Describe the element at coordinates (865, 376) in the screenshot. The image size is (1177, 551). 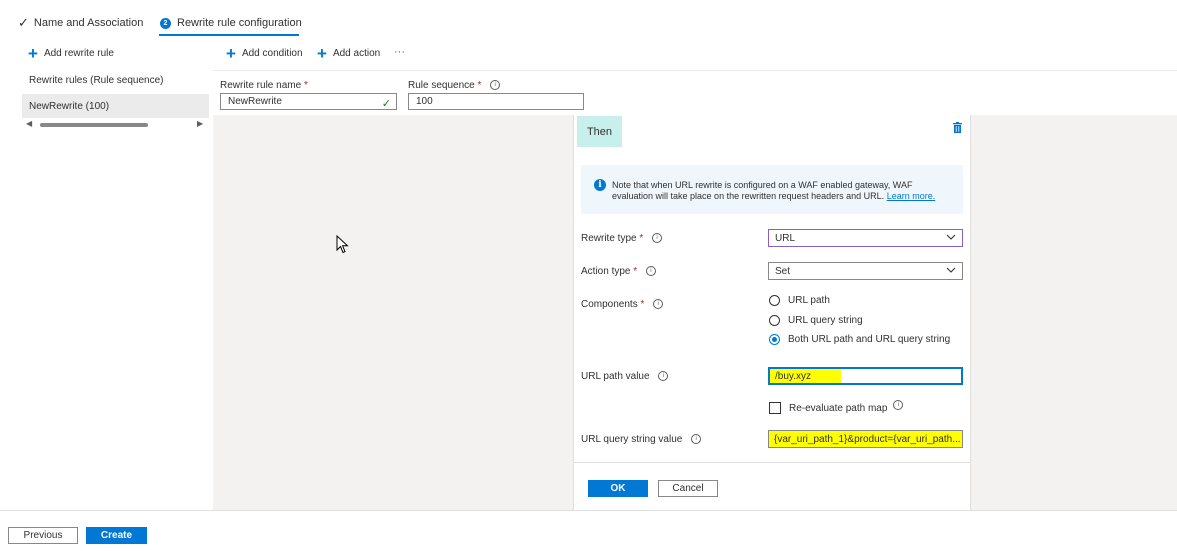
I see `url-path-value-input: /buy.xyz` at that location.